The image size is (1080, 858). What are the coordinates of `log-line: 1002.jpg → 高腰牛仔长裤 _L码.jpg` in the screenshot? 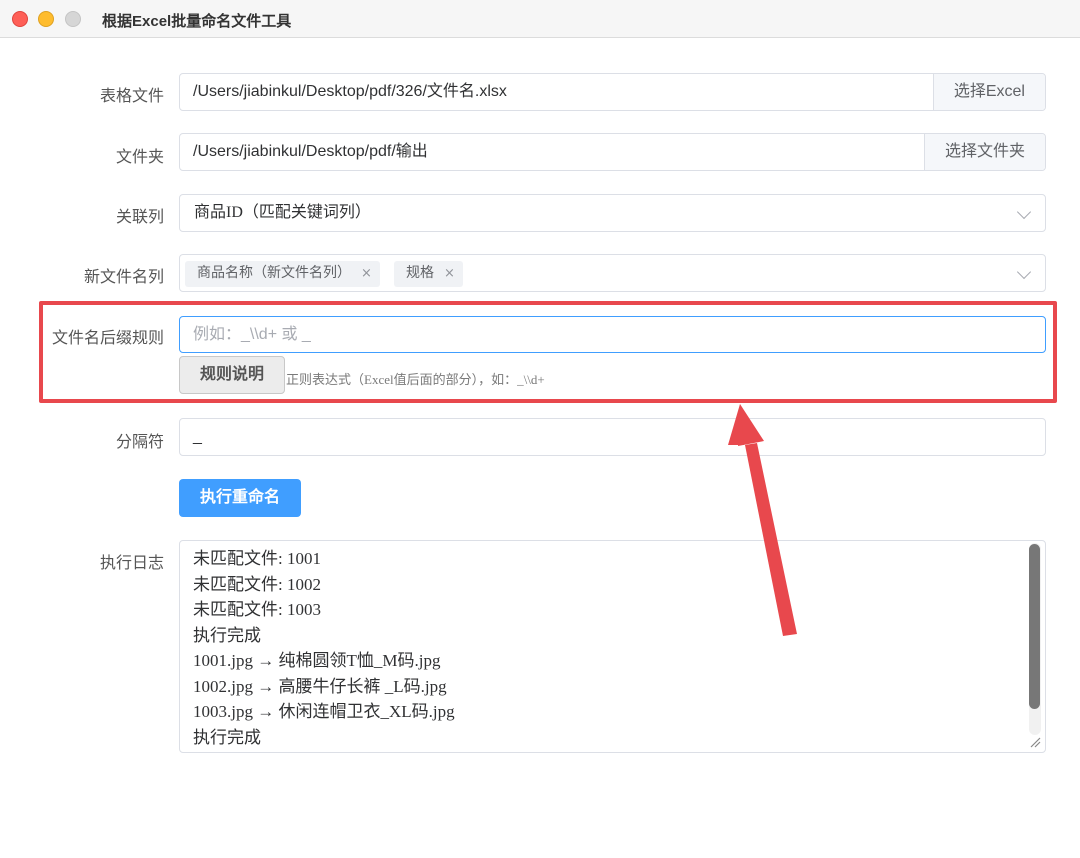 It's located at (320, 686).